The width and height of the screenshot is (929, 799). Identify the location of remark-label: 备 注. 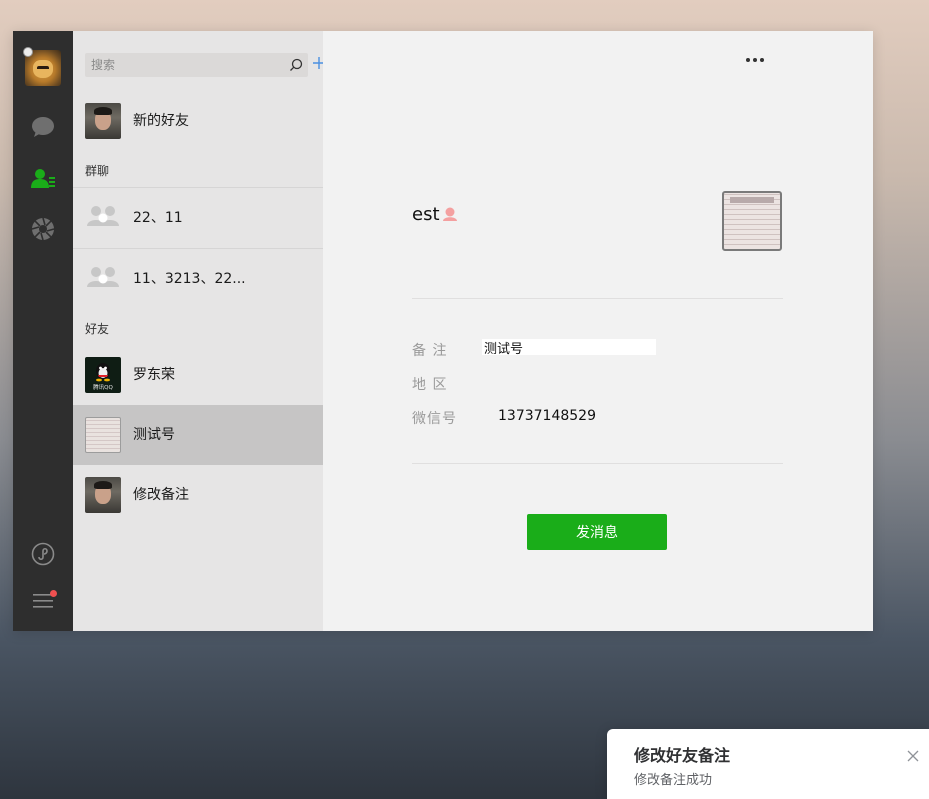
(430, 351).